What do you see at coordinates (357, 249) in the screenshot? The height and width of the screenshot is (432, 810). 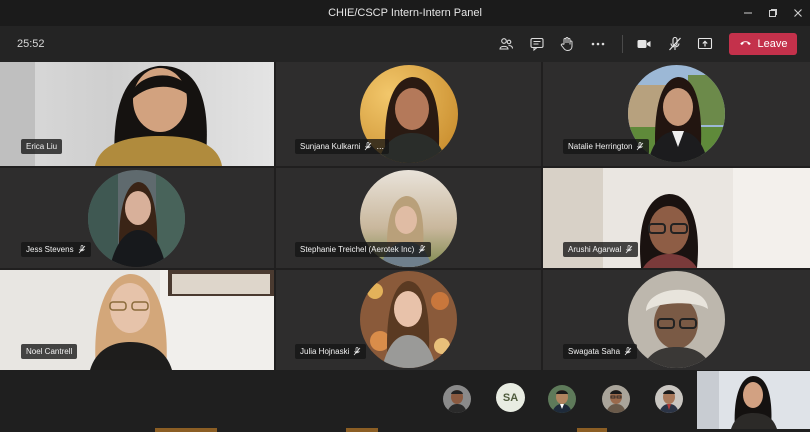 I see `participant-name: Stephanie Treichel (Aerotek Inc)` at bounding box center [357, 249].